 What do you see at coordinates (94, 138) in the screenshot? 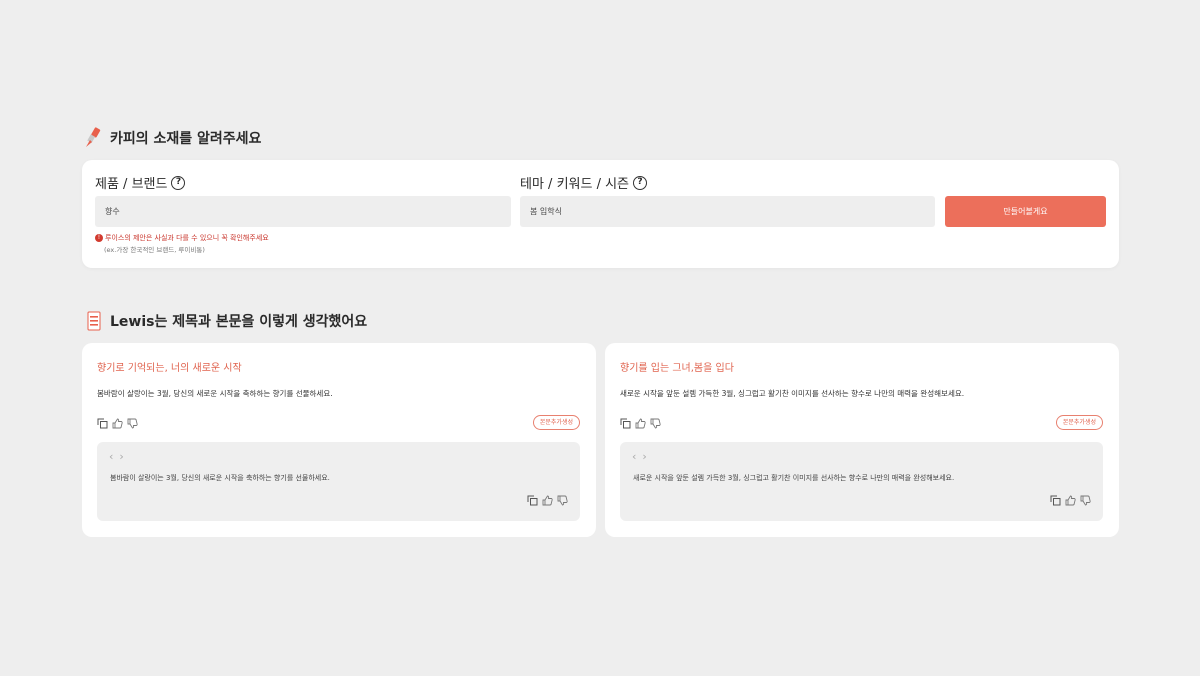
I see `brush-icon` at bounding box center [94, 138].